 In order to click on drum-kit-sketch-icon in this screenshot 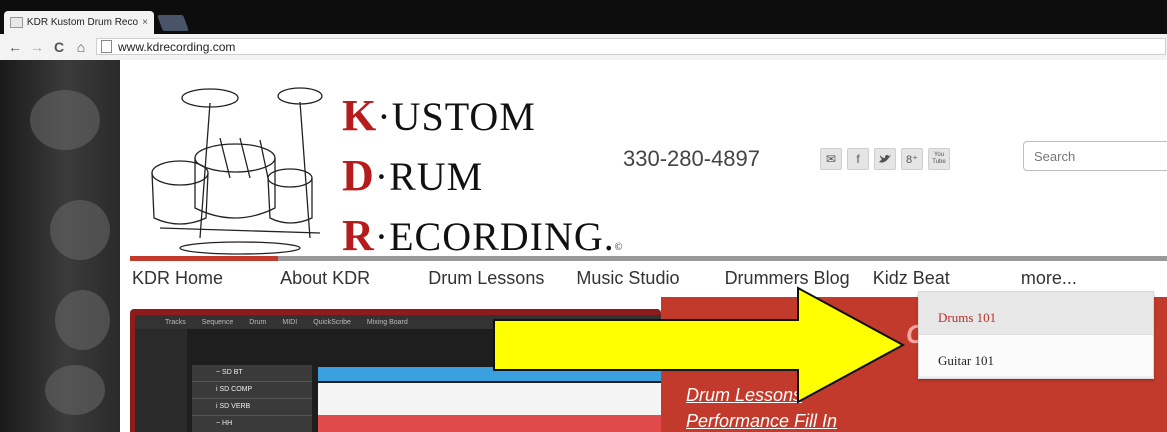, I will do `click(237, 171)`.